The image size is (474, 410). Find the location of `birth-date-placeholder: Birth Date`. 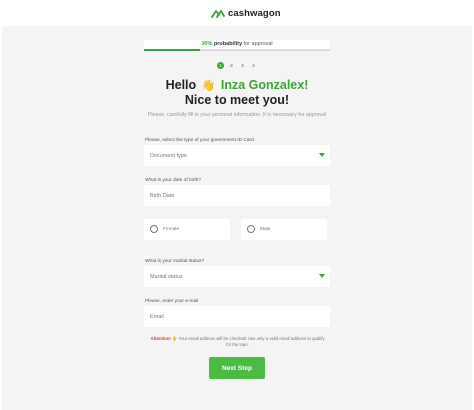

birth-date-placeholder: Birth Date is located at coordinates (162, 195).